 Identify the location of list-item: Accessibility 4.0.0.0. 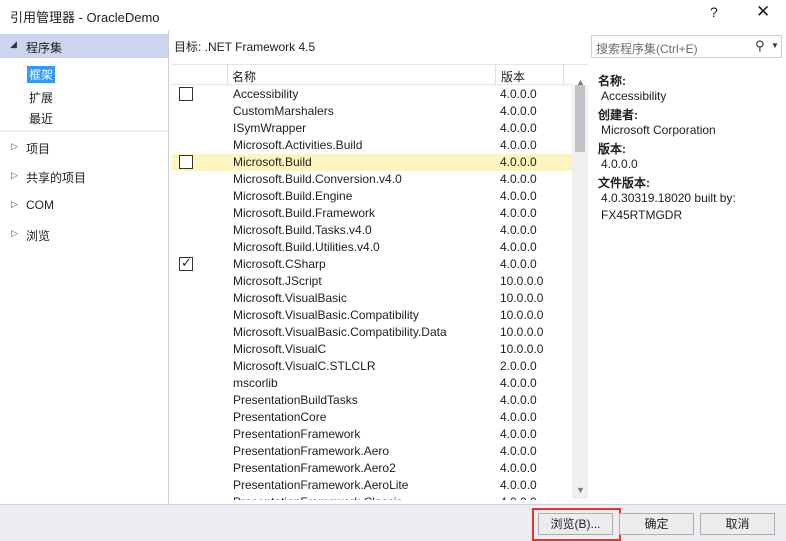
(372, 94).